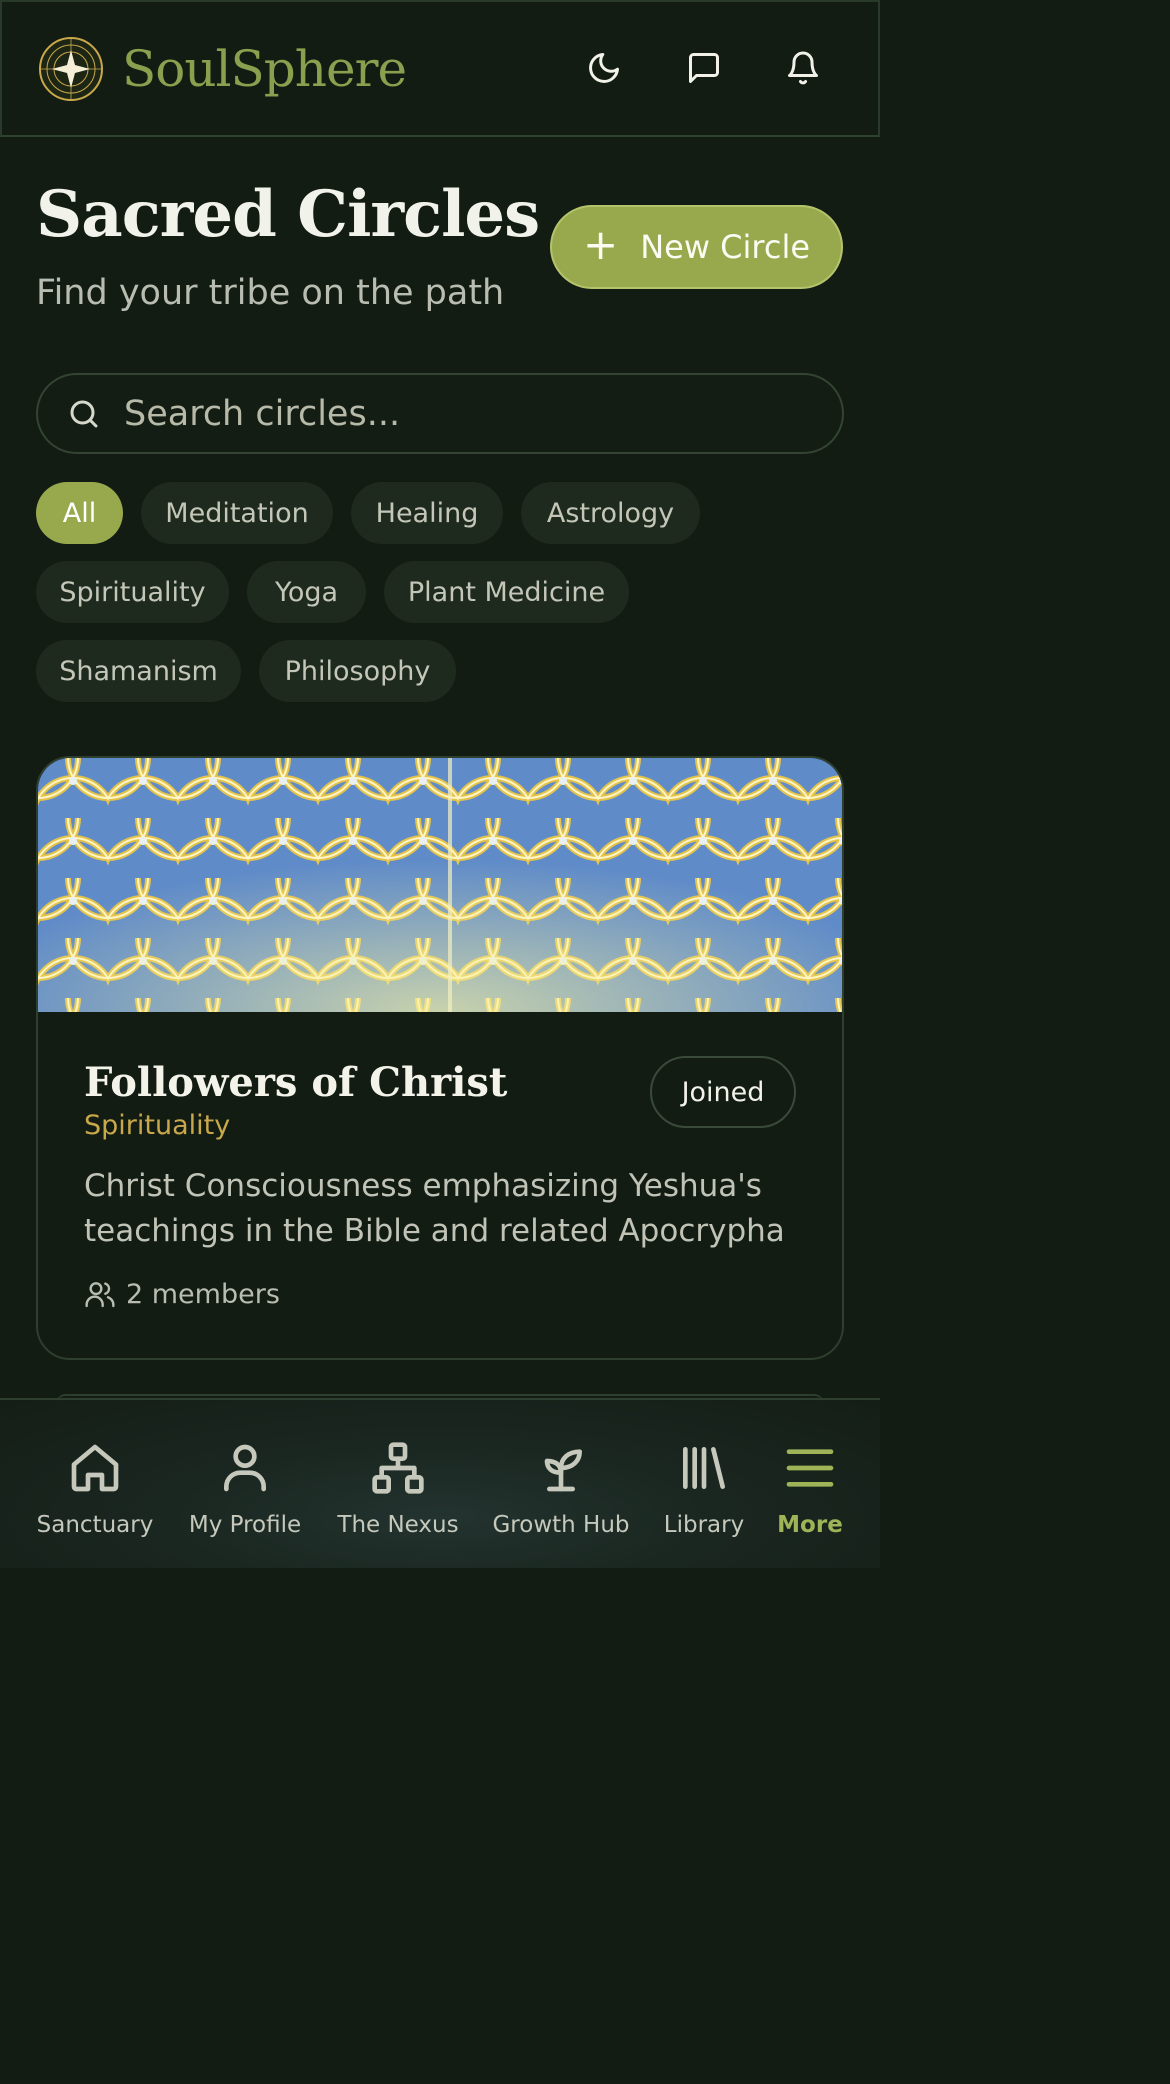  I want to click on nav-item-growth-hub: Growth Hub, so click(561, 1489).